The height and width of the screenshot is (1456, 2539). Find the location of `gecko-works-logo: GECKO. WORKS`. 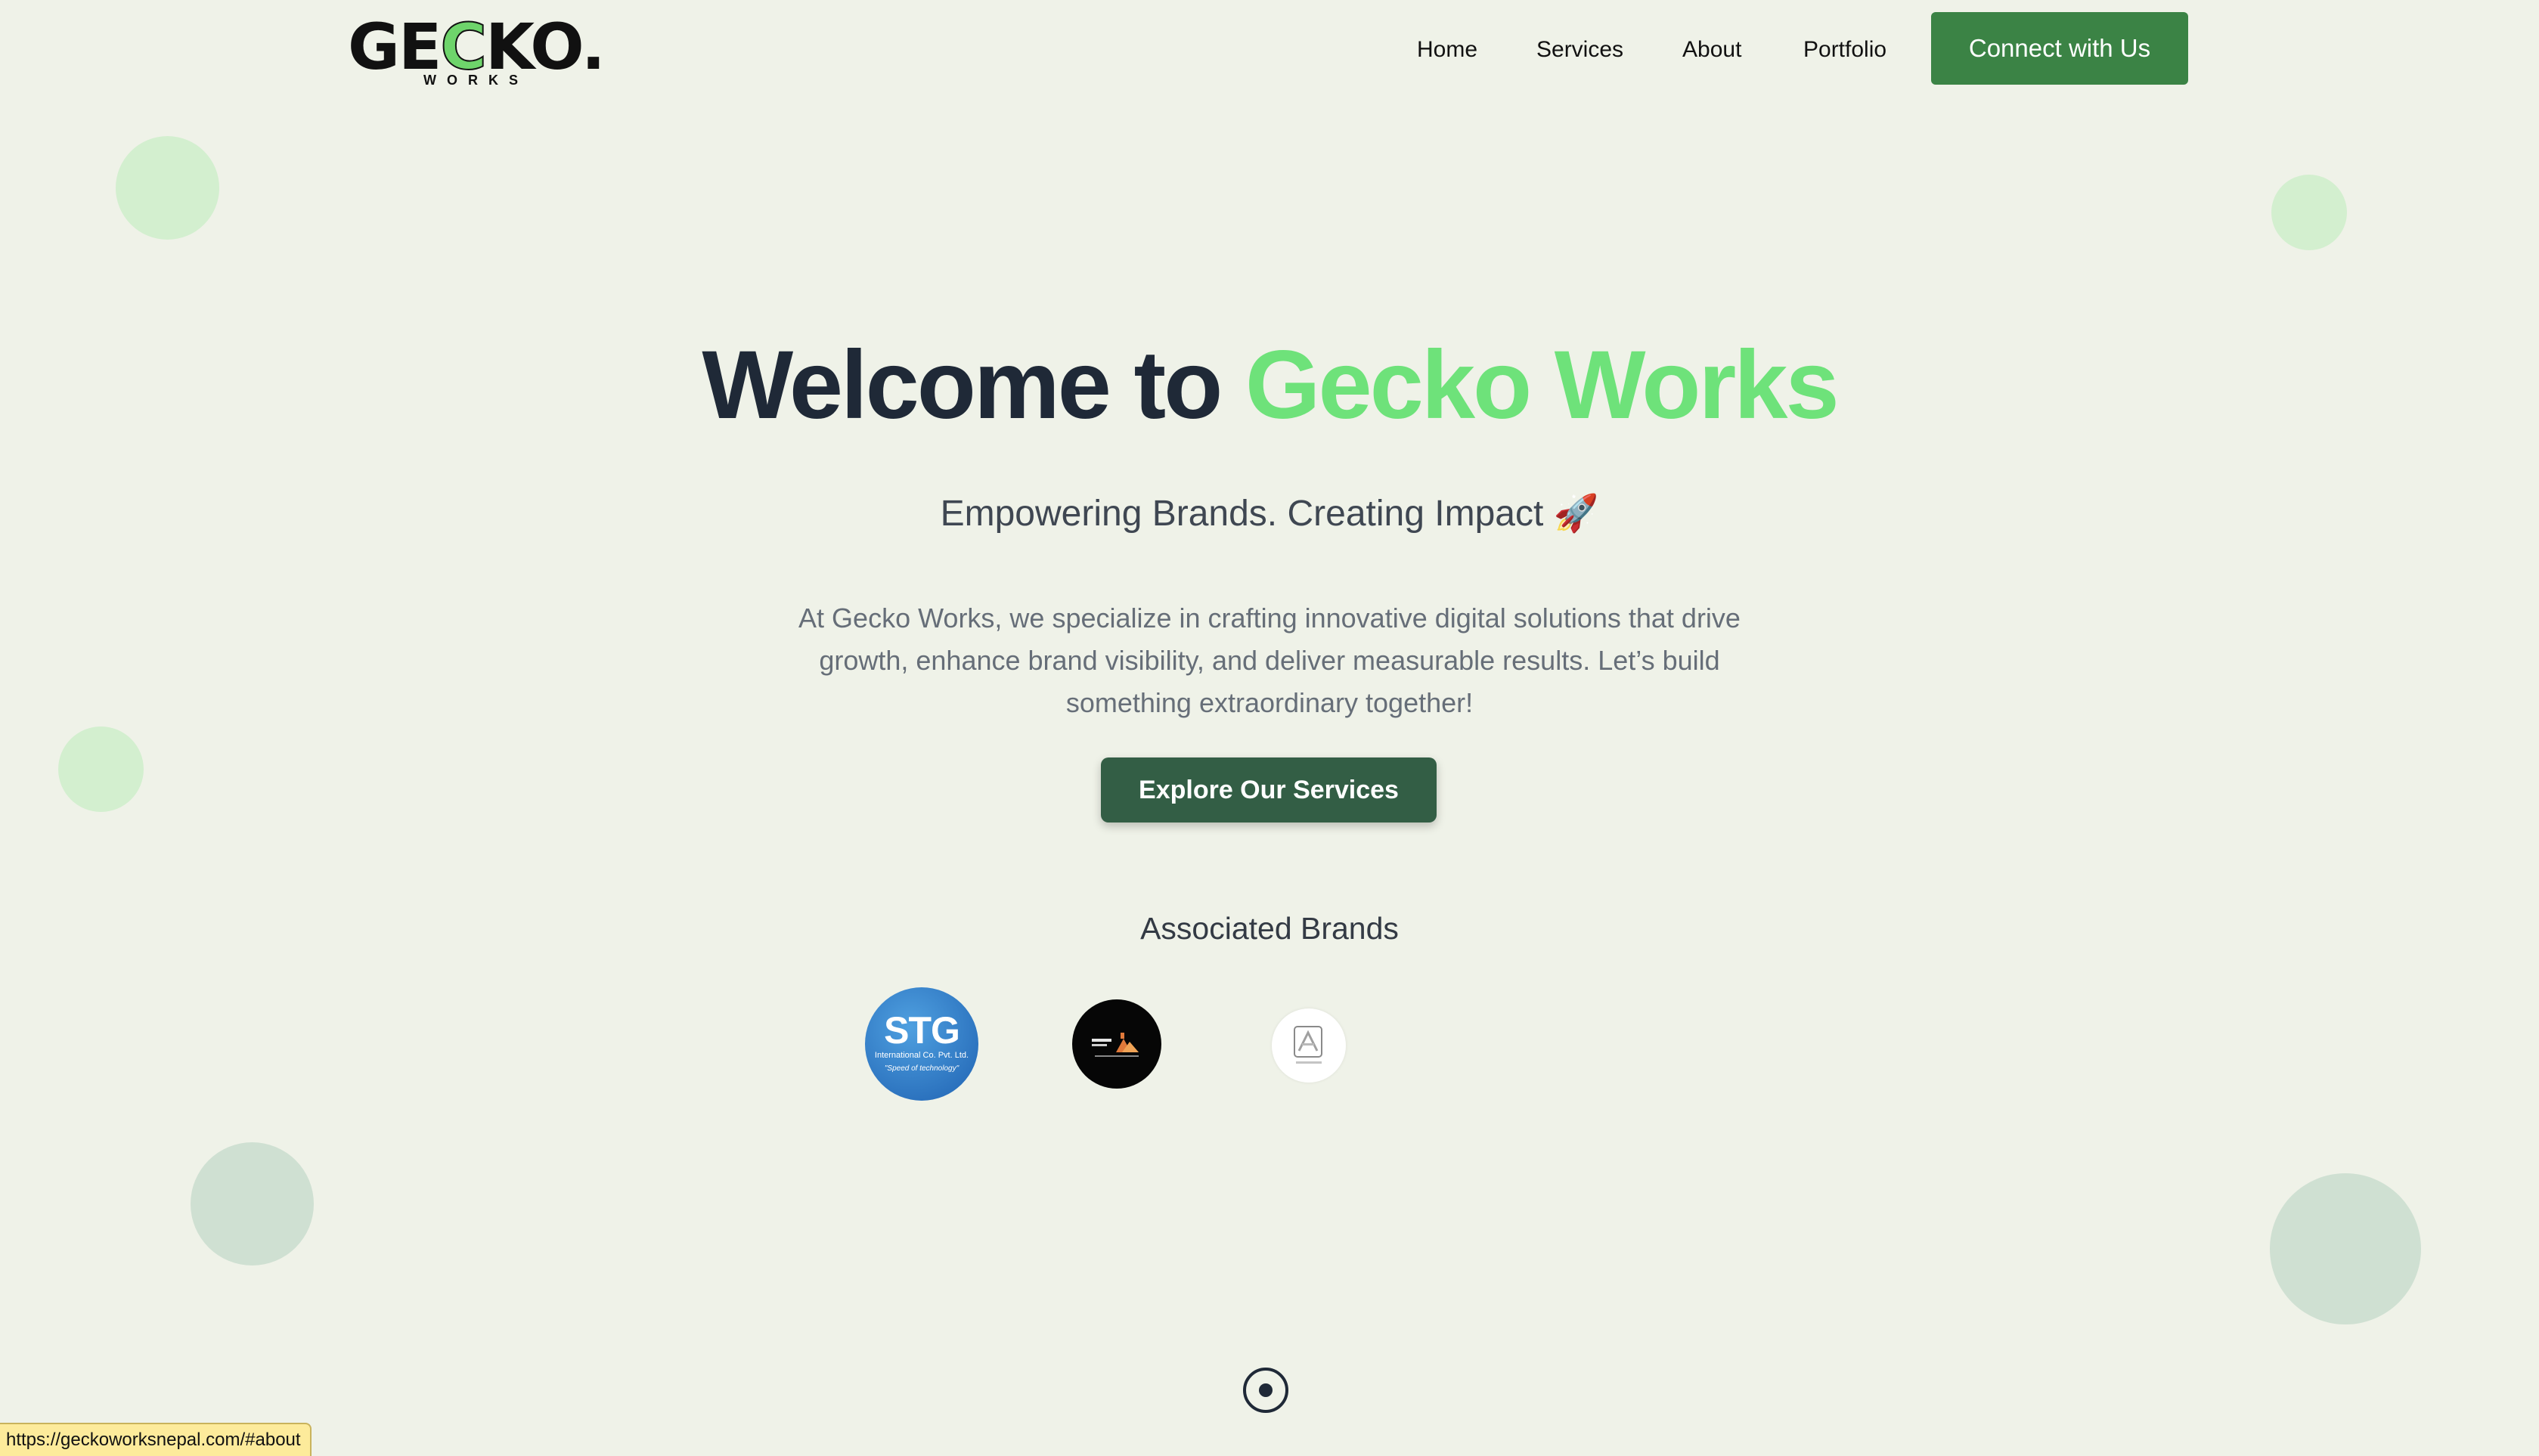

gecko-works-logo: GECKO. WORKS is located at coordinates (477, 49).